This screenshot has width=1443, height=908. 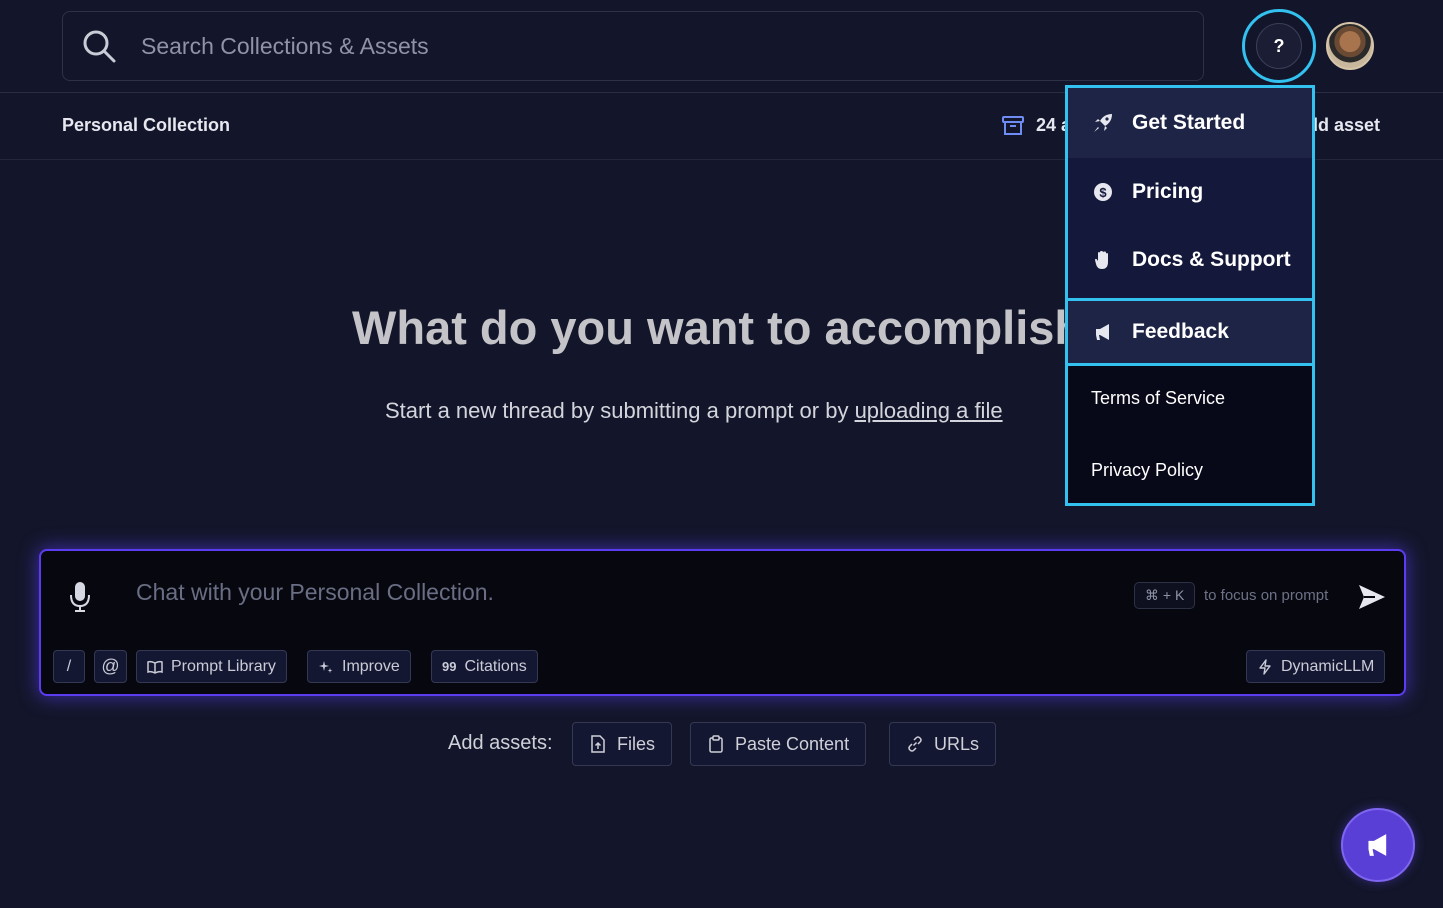 I want to click on keyboard-shortcut-badge: ⌘ + K, so click(x=1165, y=595).